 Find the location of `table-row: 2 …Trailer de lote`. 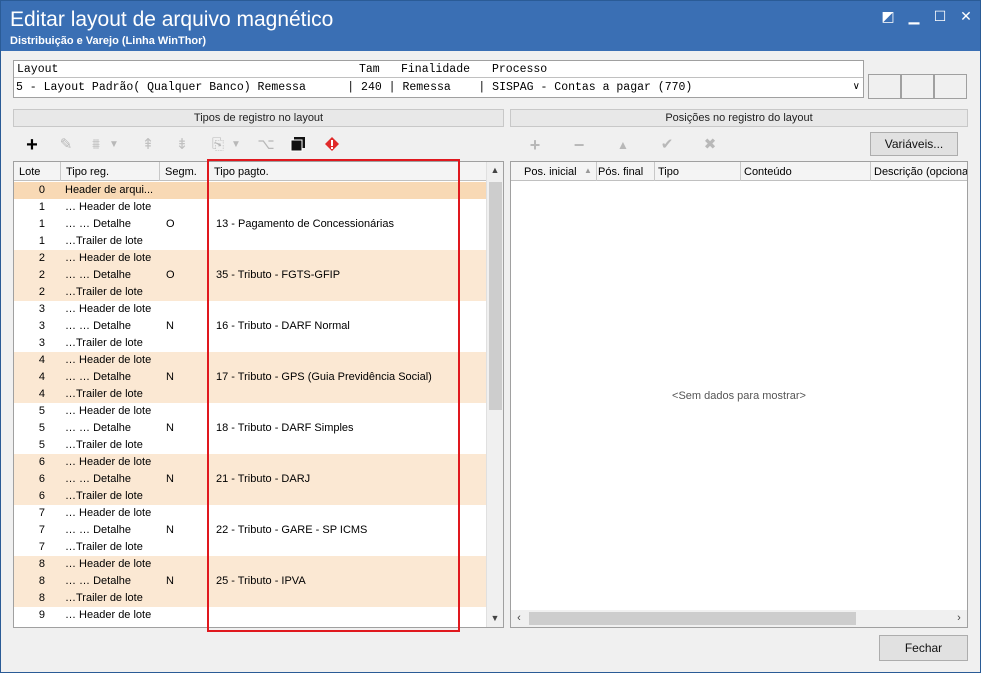

table-row: 2 …Trailer de lote is located at coordinates (251, 292).